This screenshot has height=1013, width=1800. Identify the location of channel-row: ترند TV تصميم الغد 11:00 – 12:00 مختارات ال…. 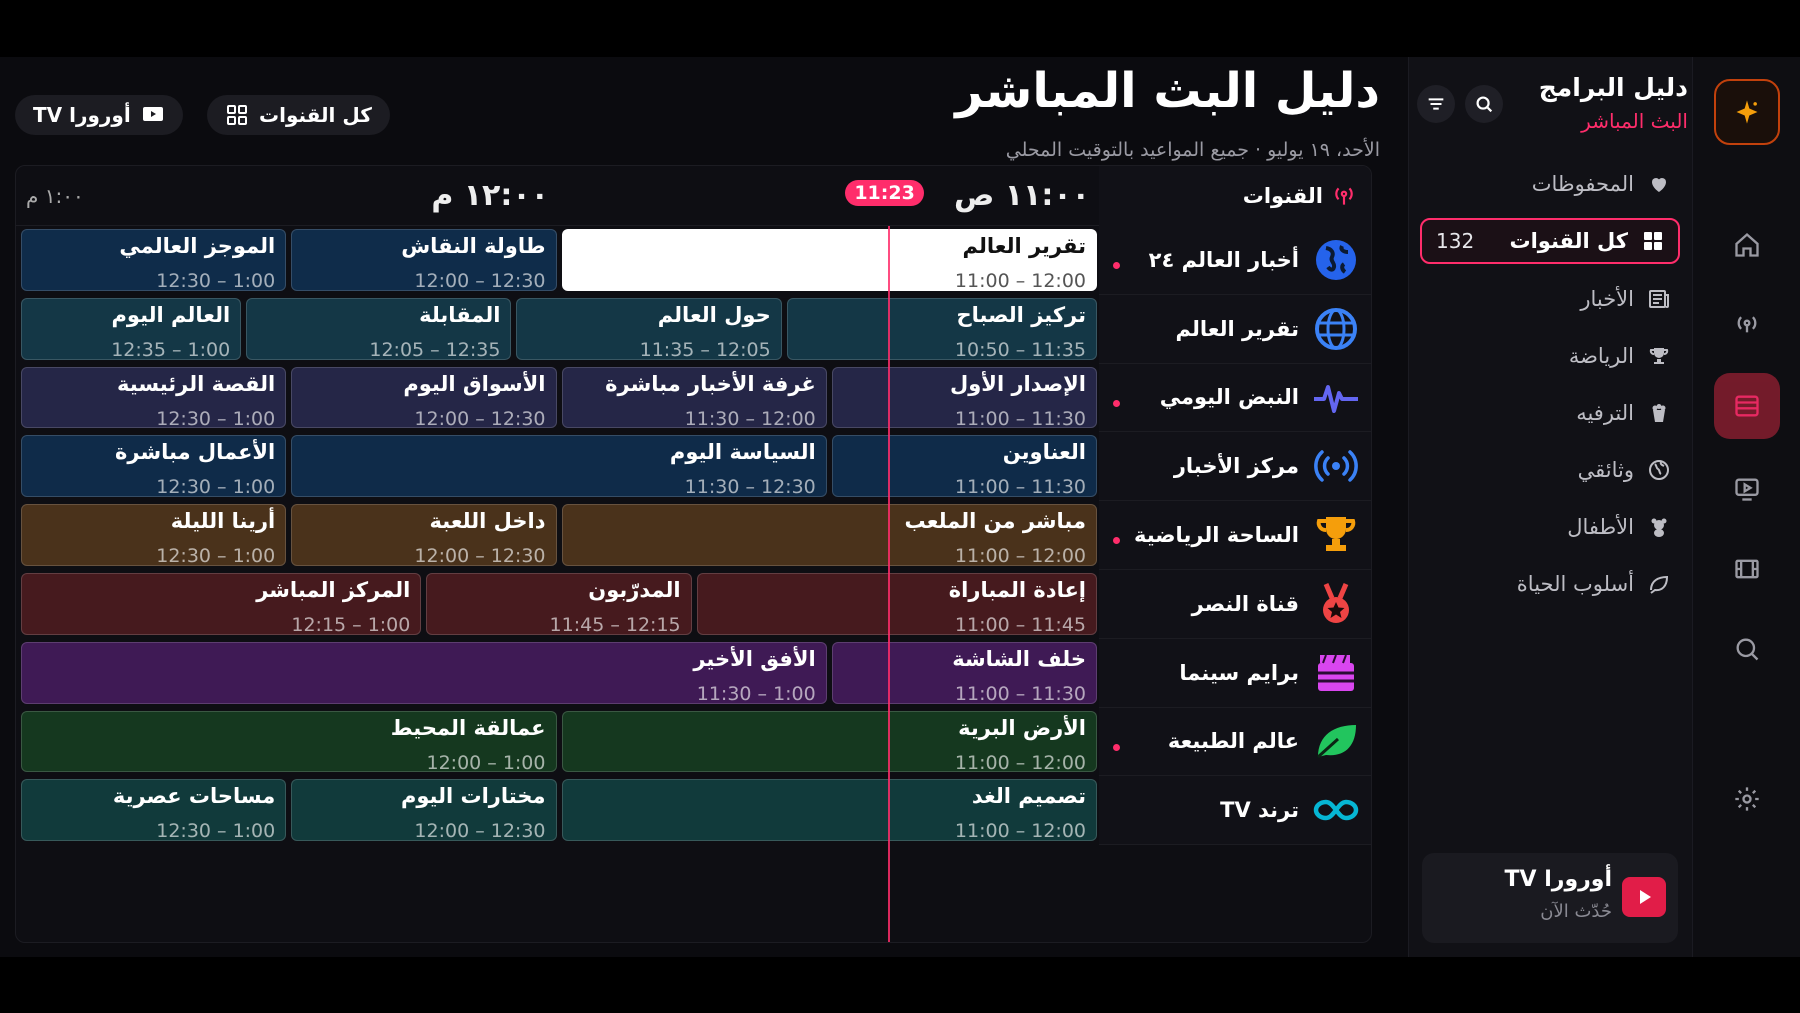
(693, 815).